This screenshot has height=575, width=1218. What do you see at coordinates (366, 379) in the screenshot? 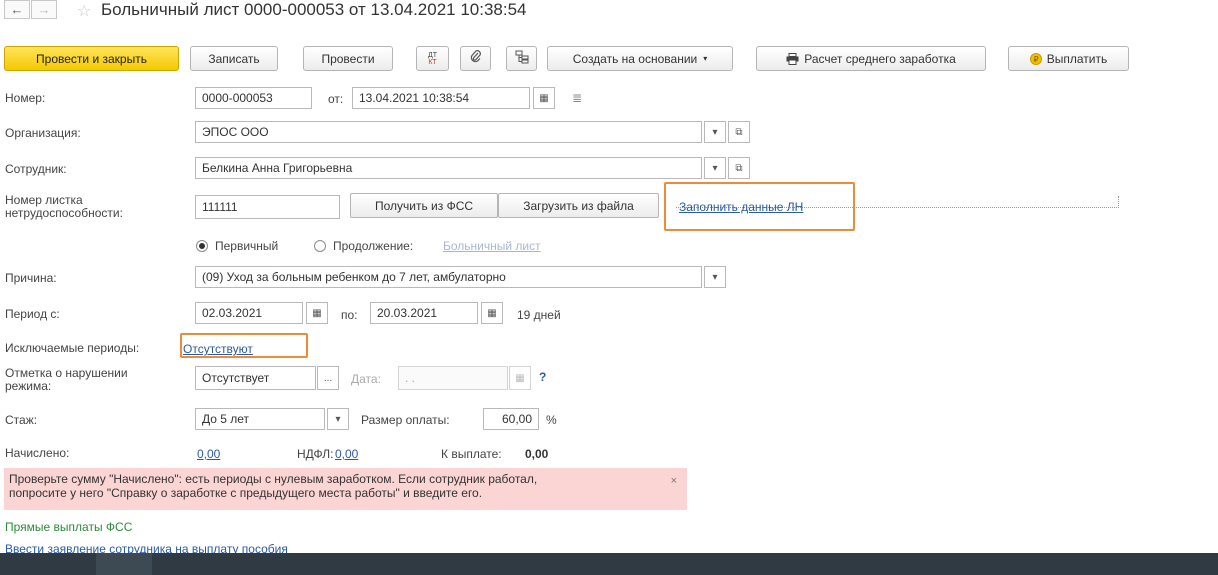
I see `date-label: Дата:` at bounding box center [366, 379].